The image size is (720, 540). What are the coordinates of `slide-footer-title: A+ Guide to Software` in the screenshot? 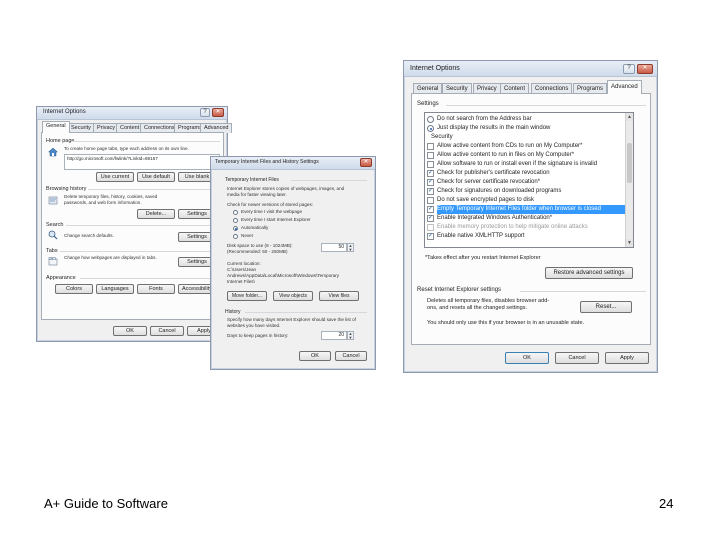 It's located at (106, 503).